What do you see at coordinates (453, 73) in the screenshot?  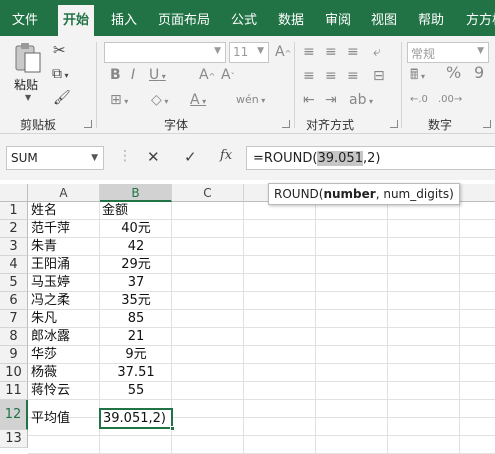 I see `percent-icon: %` at bounding box center [453, 73].